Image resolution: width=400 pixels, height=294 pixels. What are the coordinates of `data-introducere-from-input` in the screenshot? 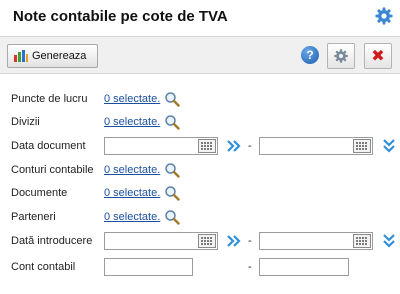 It's located at (161, 241).